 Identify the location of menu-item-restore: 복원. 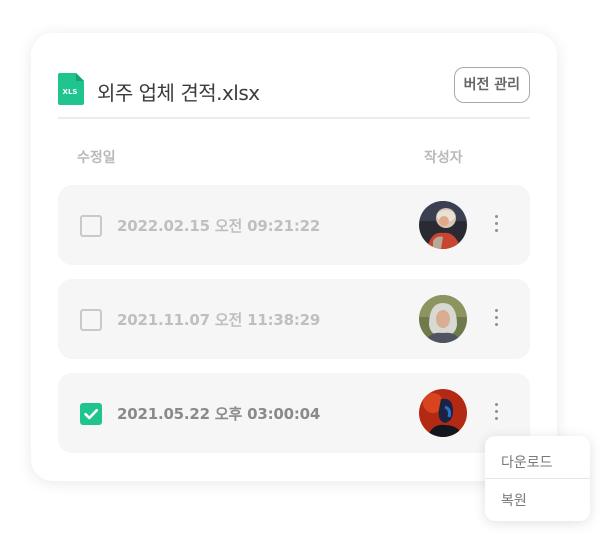
(514, 500).